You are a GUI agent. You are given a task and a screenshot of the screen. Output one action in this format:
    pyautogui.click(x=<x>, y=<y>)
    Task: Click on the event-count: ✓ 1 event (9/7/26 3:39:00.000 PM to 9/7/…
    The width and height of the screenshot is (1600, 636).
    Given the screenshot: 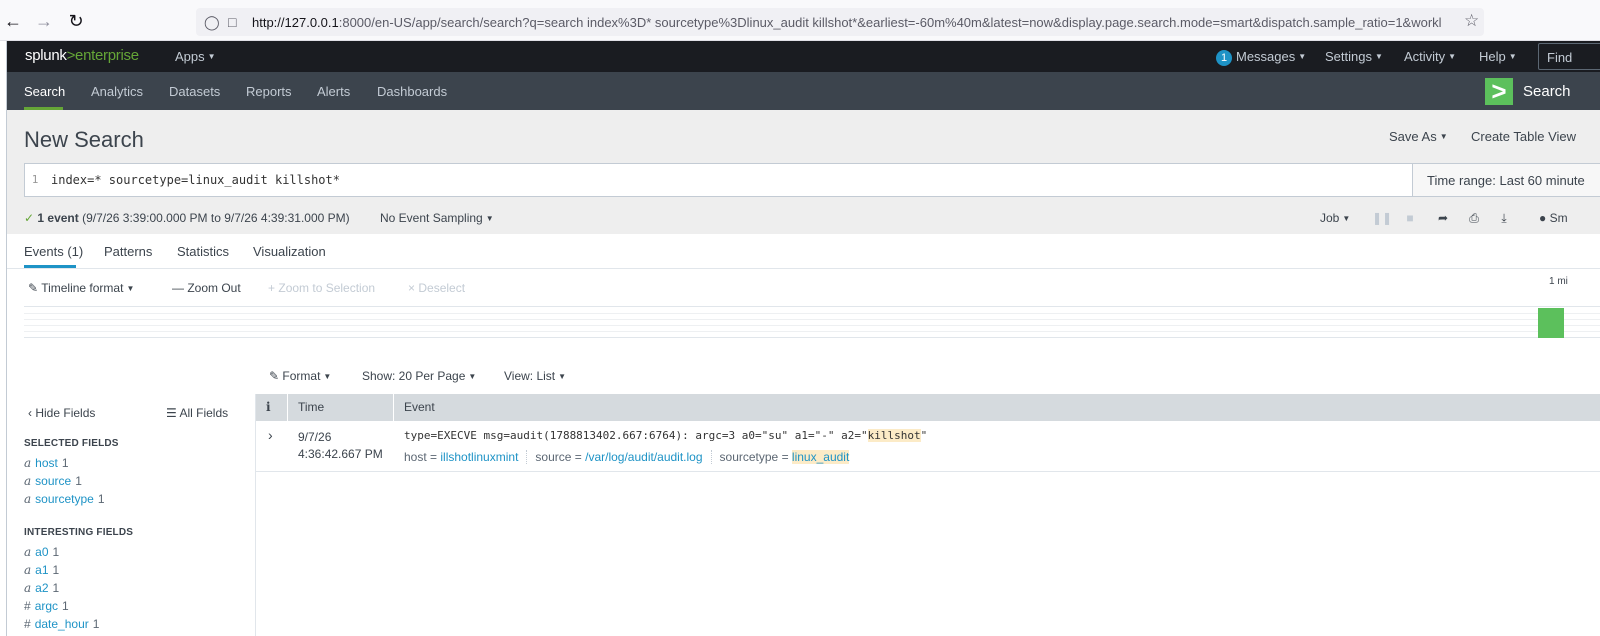 What is the action you would take?
    pyautogui.click(x=187, y=218)
    